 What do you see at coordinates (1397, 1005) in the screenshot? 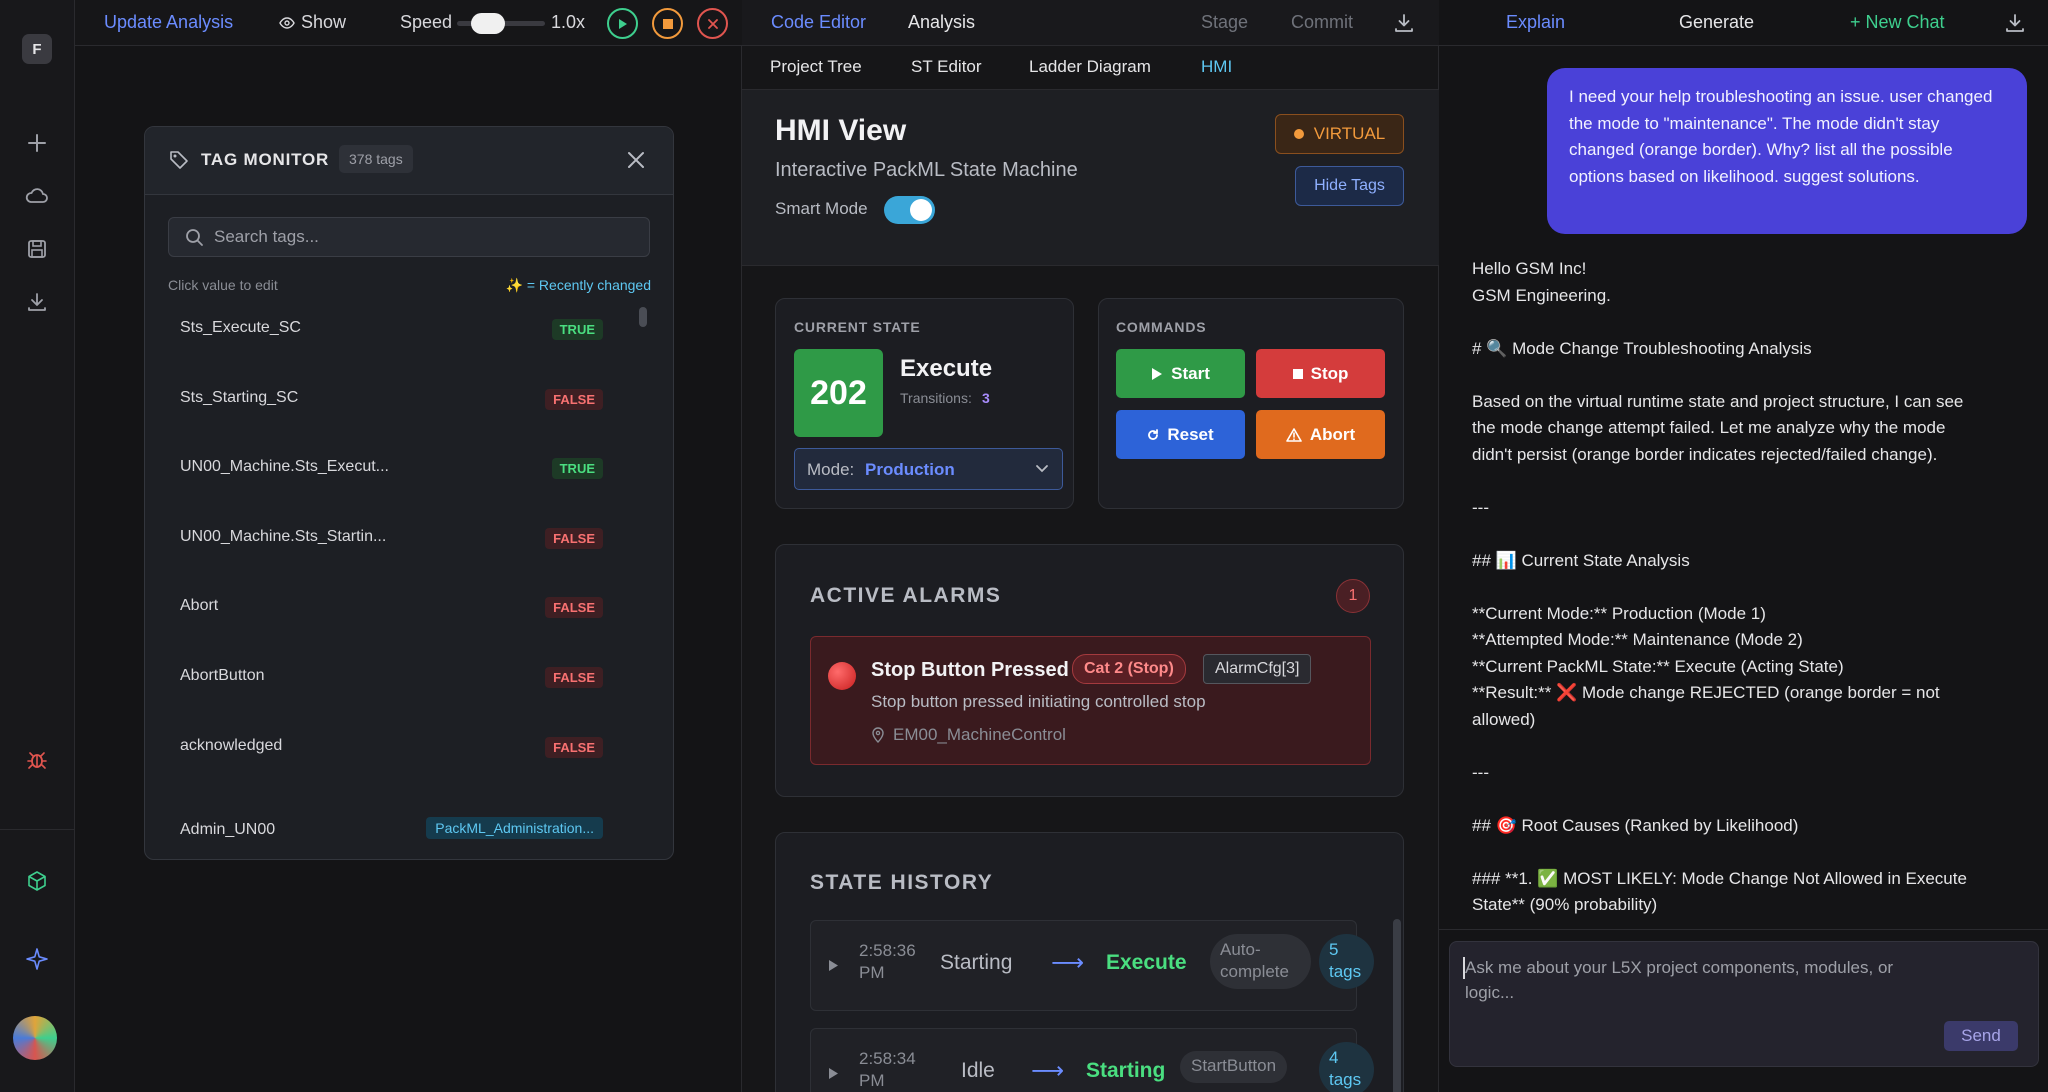
I see `history-scrollbar` at bounding box center [1397, 1005].